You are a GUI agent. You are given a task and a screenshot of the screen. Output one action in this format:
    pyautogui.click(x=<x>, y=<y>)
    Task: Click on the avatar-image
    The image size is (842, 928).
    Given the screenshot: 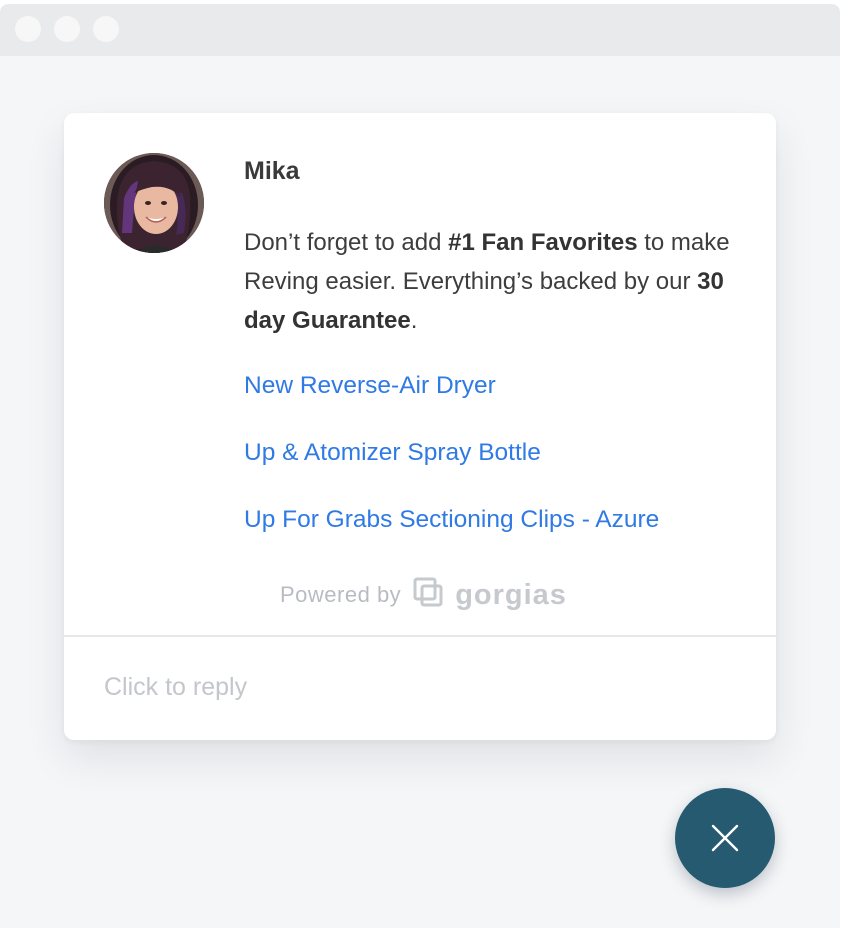 What is the action you would take?
    pyautogui.click(x=154, y=203)
    